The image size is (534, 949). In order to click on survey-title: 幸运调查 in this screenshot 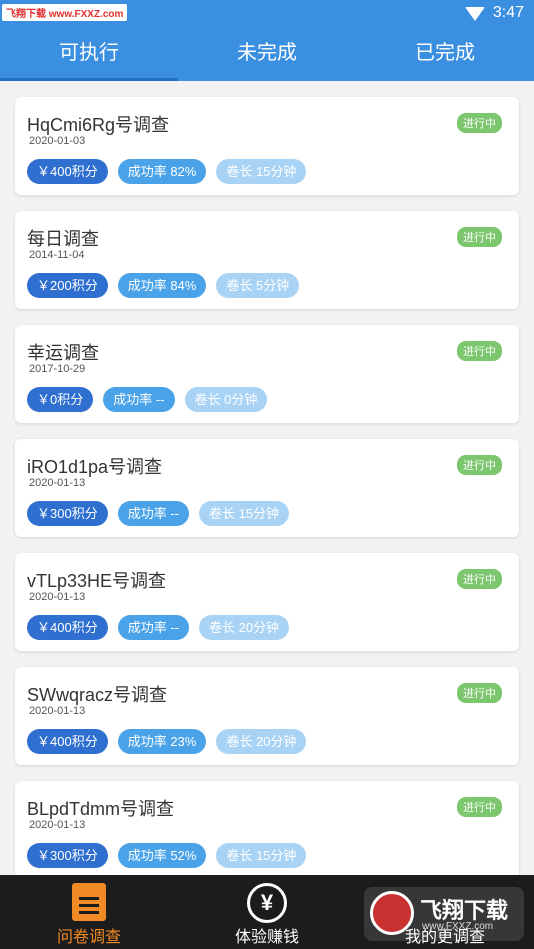, I will do `click(63, 353)`.